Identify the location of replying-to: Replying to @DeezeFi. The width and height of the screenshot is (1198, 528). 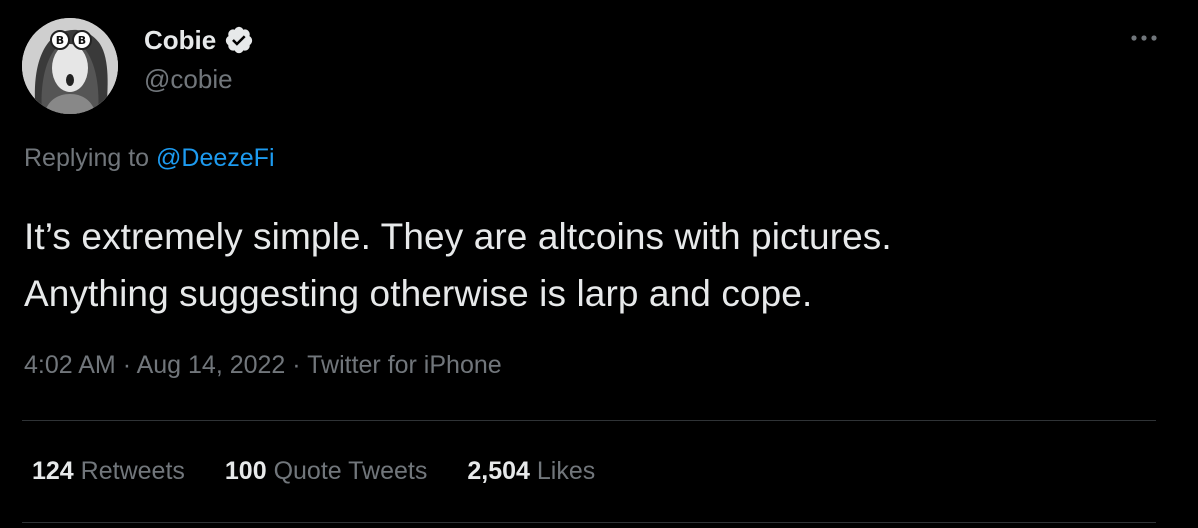
(149, 158).